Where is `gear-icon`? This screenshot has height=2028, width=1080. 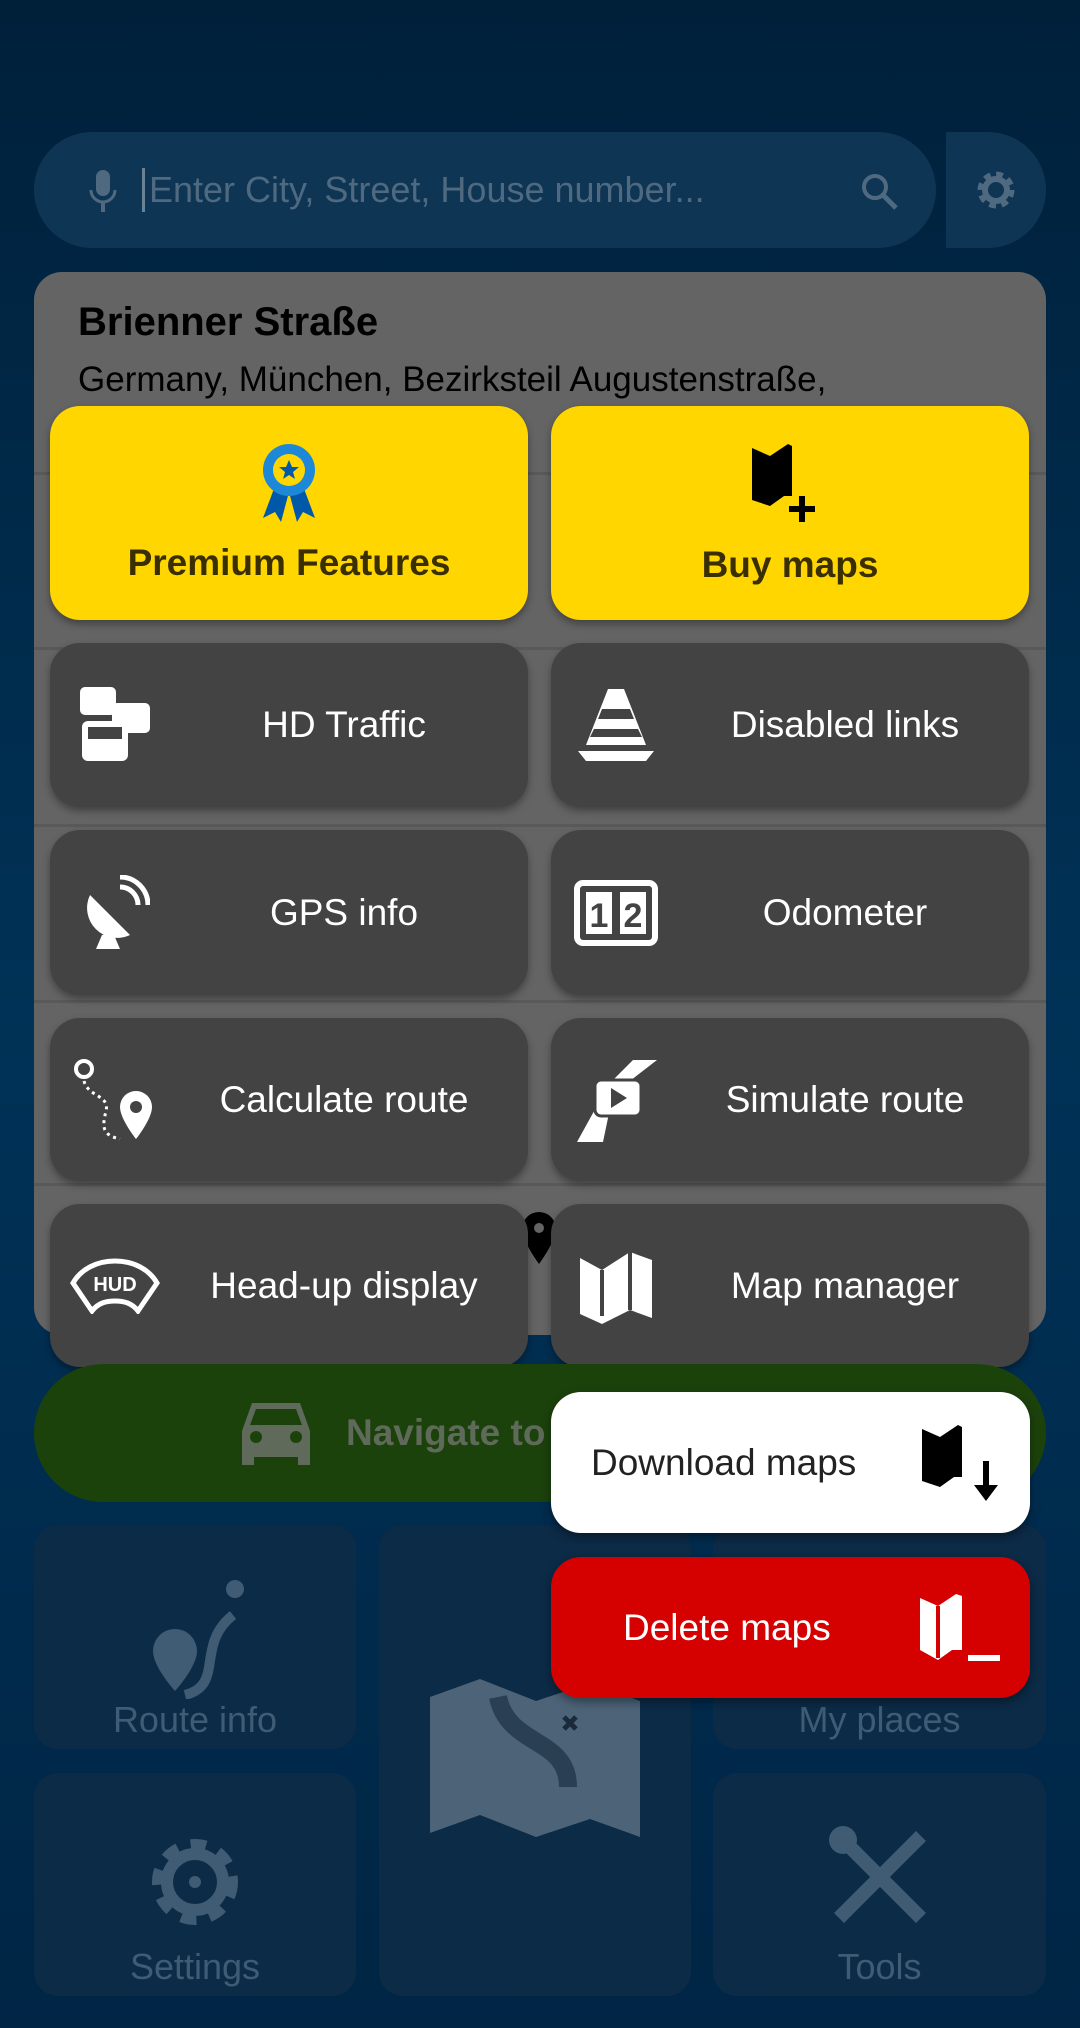 gear-icon is located at coordinates (996, 190).